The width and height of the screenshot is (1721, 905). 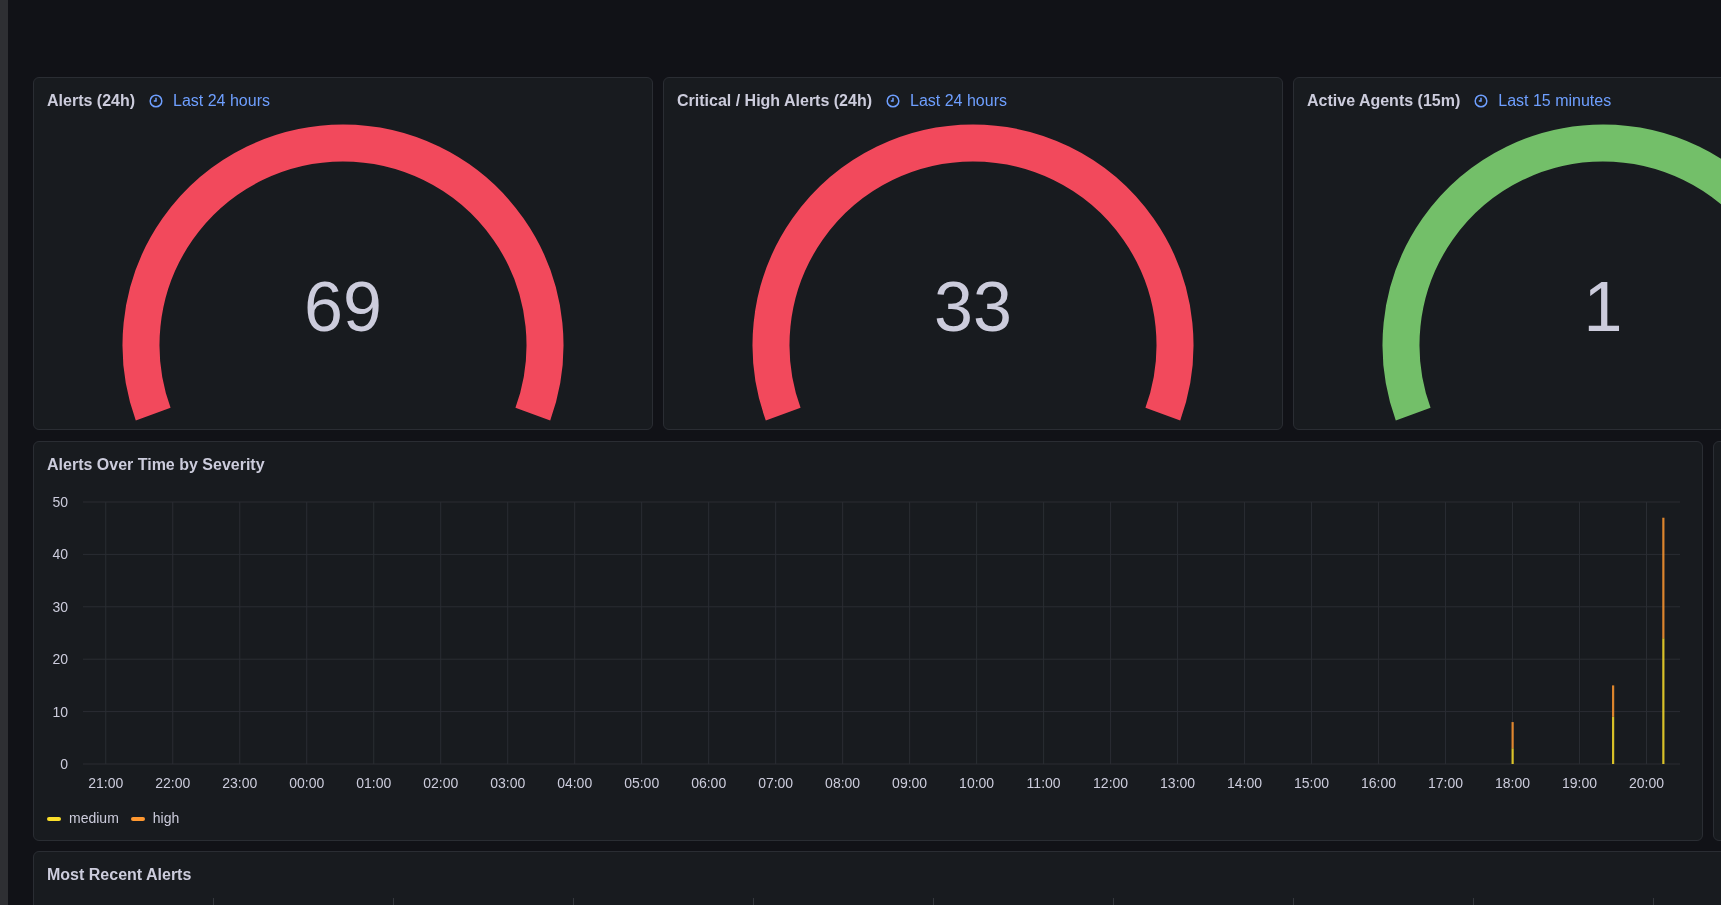 What do you see at coordinates (173, 783) in the screenshot?
I see `axis-label: 22:00` at bounding box center [173, 783].